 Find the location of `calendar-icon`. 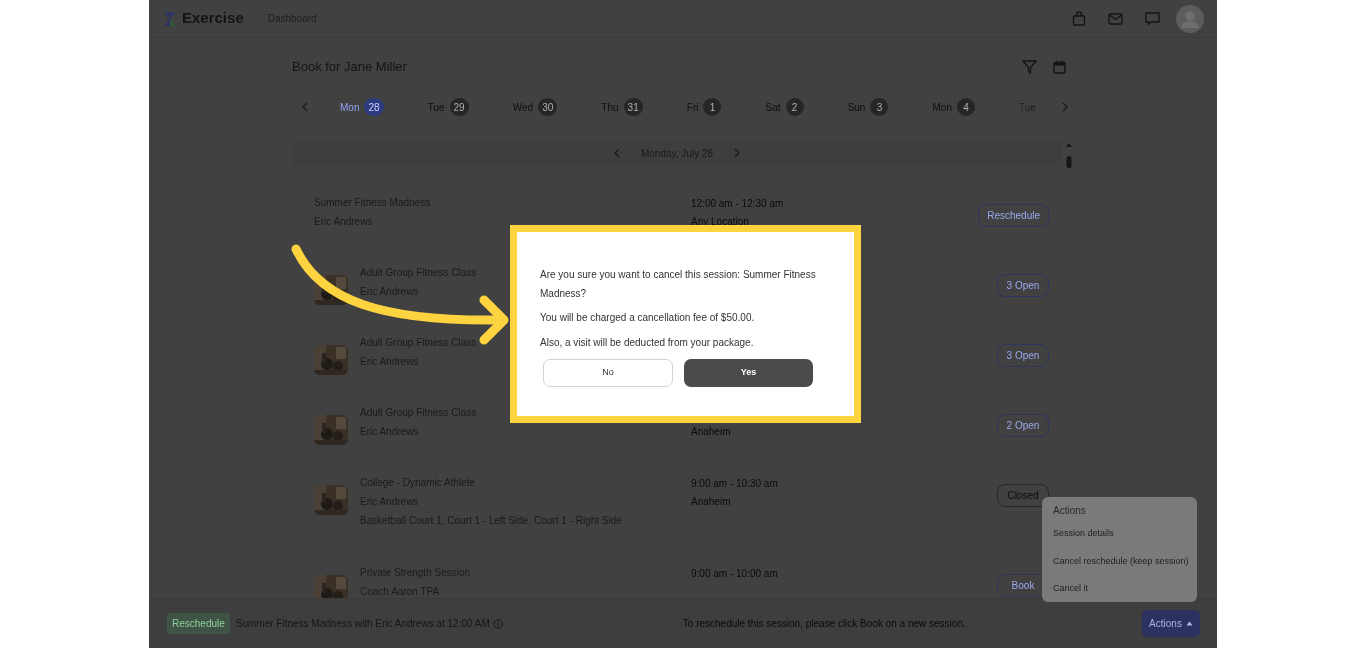

calendar-icon is located at coordinates (1059, 67).